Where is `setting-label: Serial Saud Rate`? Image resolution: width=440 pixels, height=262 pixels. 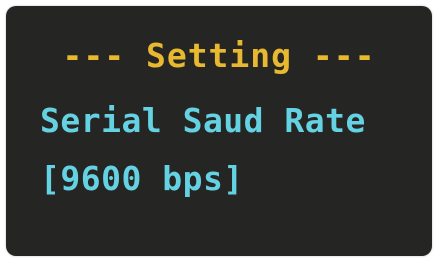 setting-label: Serial Saud Rate is located at coordinates (203, 120).